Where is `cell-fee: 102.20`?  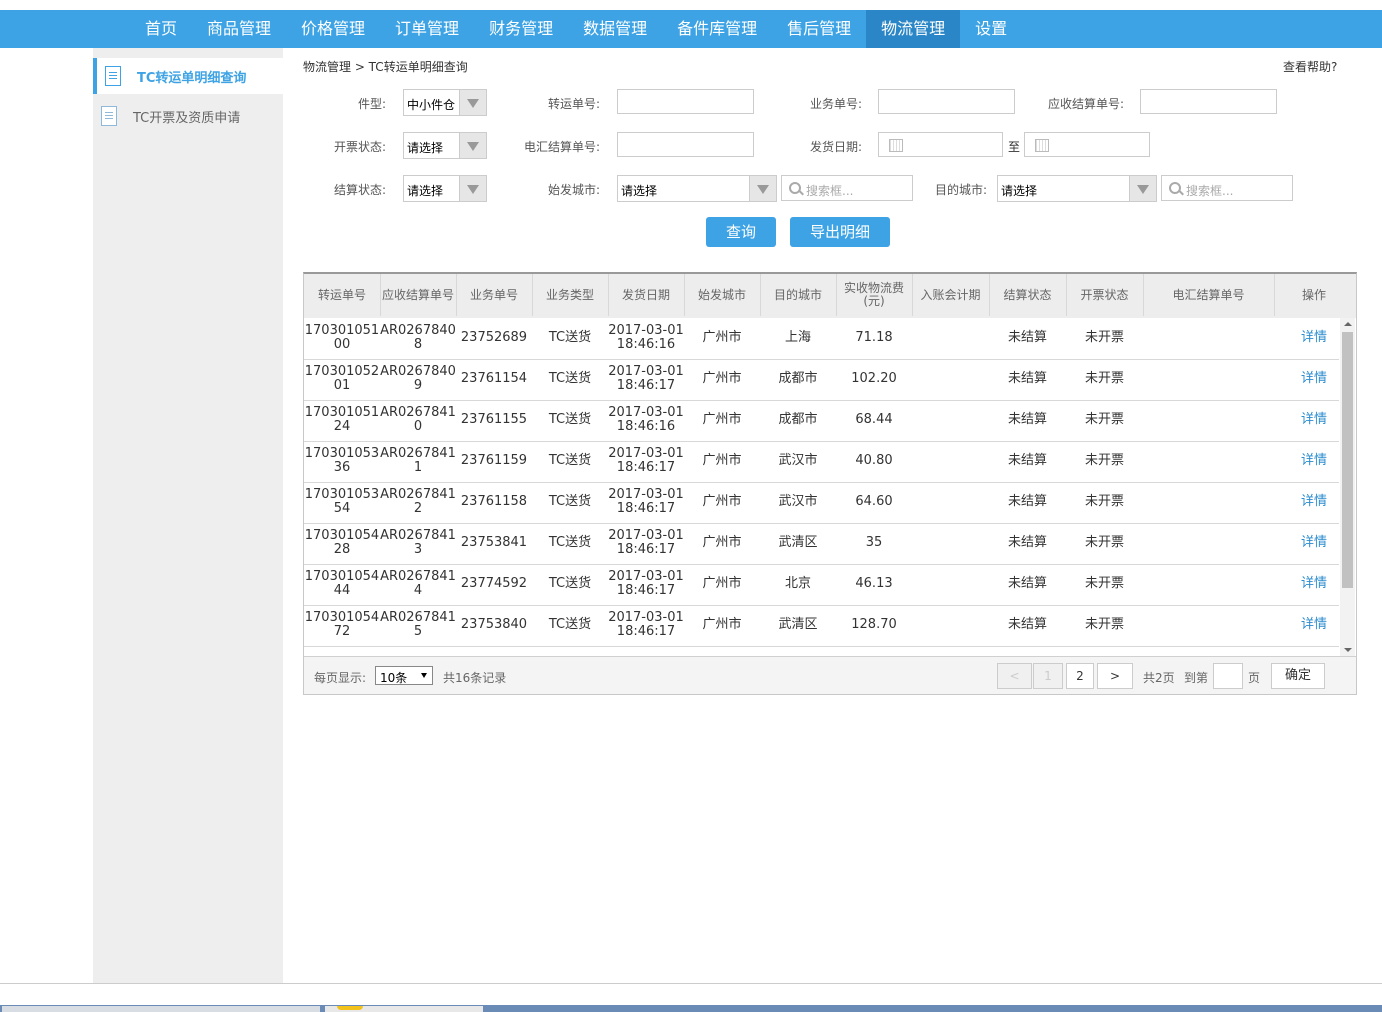 cell-fee: 102.20 is located at coordinates (874, 378).